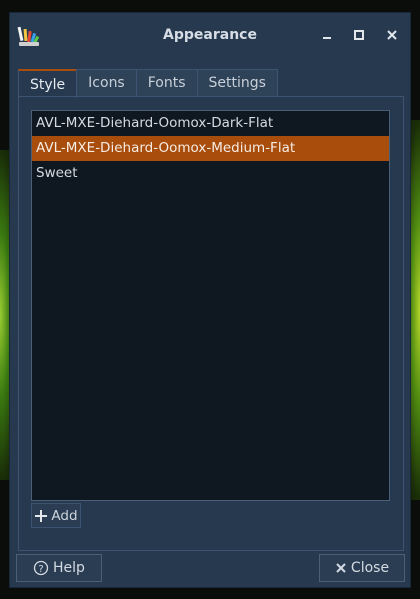 The image size is (420, 599). I want to click on close-window-button, so click(392, 35).